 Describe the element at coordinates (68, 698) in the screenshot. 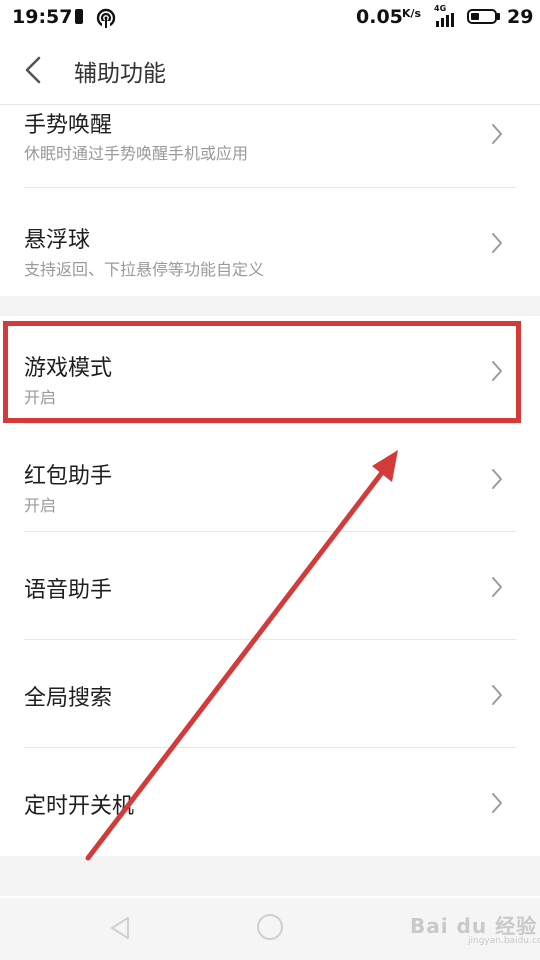

I see `item-title: 全局搜索` at that location.